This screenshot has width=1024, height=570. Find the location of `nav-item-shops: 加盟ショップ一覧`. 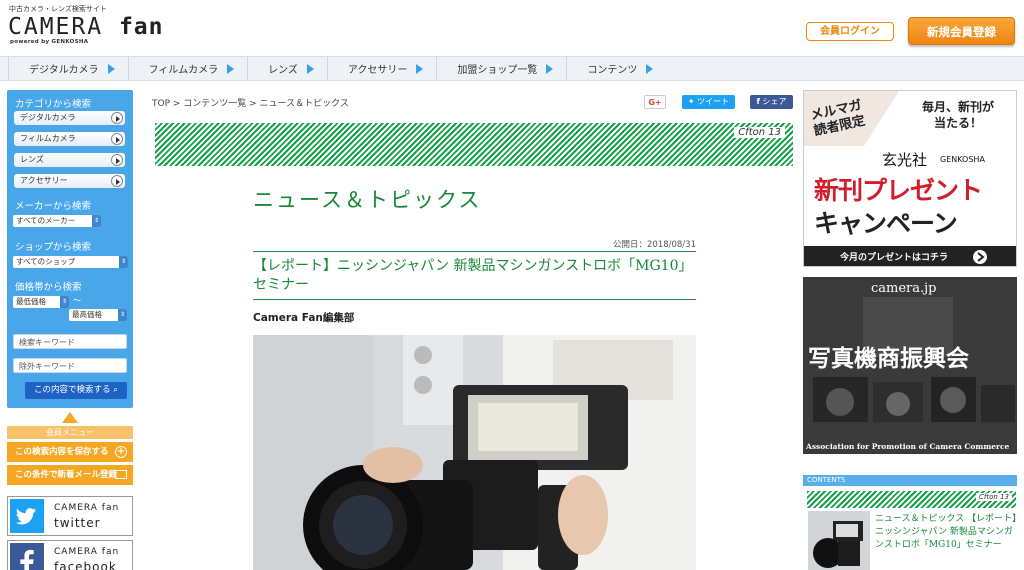

nav-item-shops: 加盟ショップ一覧 is located at coordinates (501, 68).